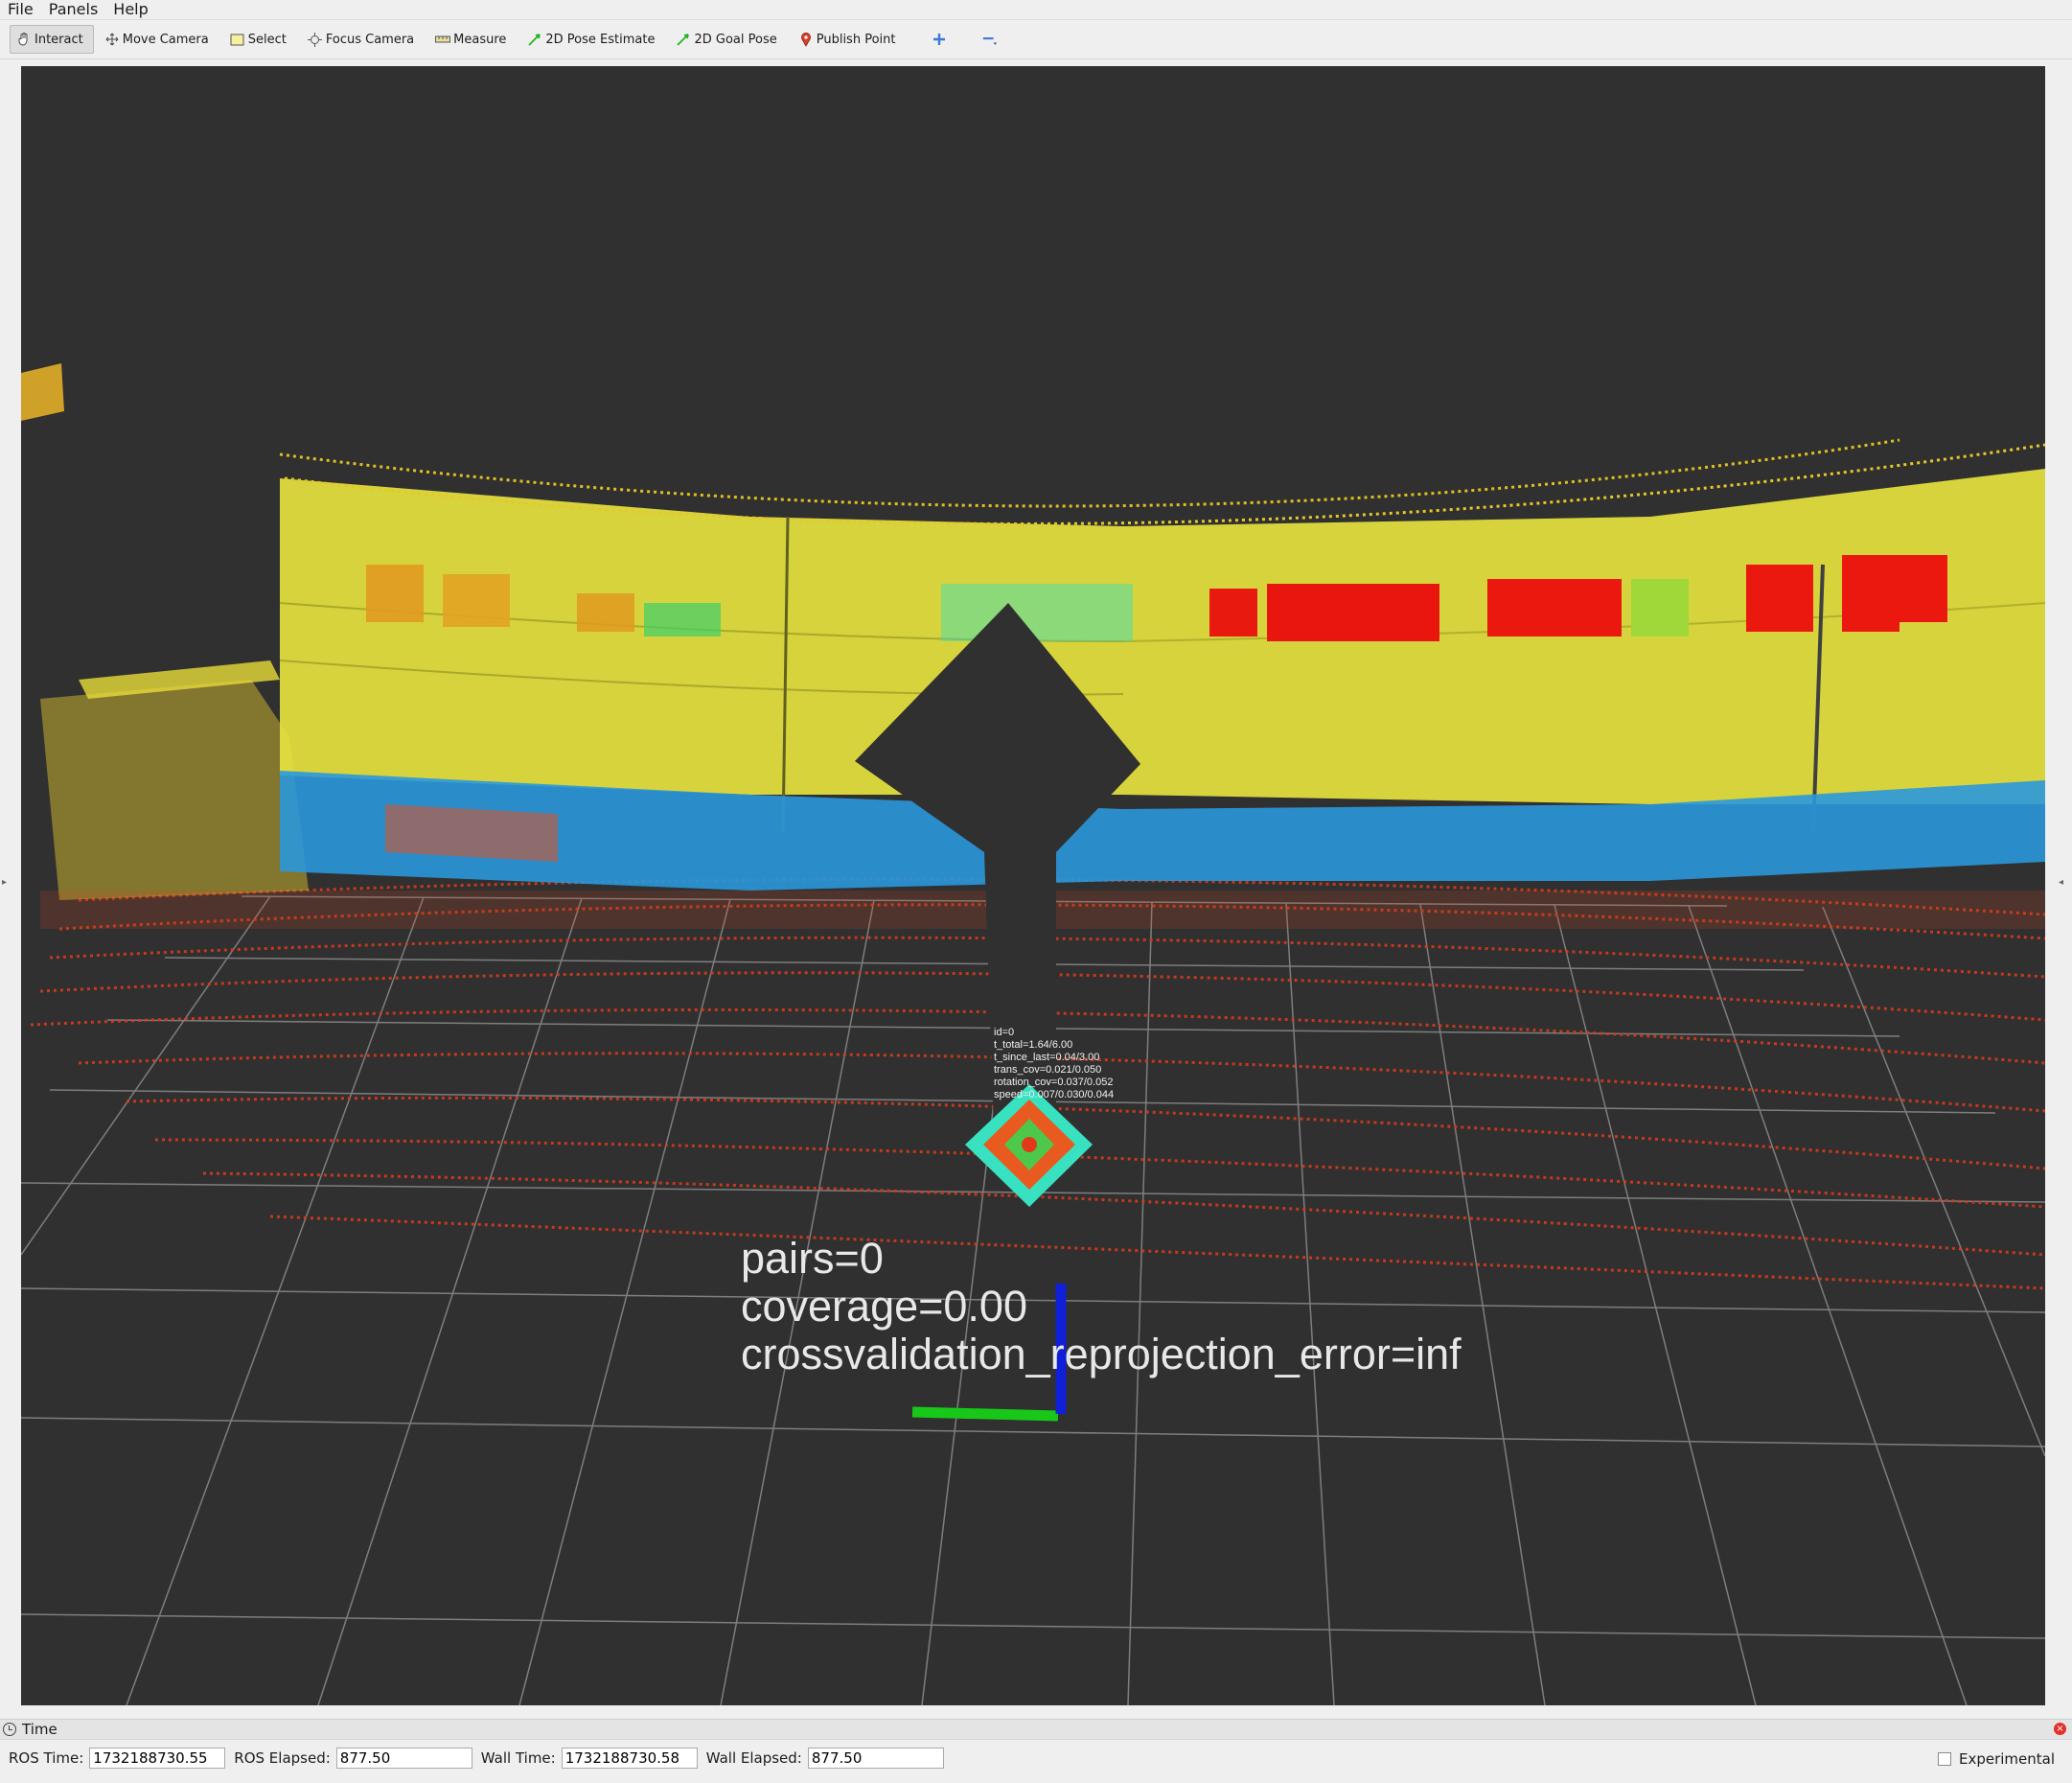  I want to click on hand-icon, so click(24, 39).